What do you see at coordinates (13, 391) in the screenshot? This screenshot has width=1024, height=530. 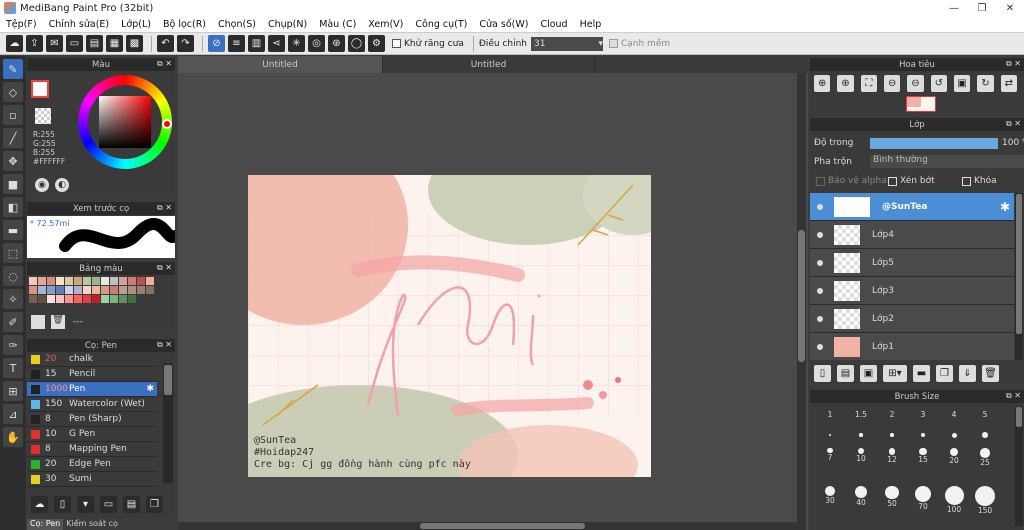 I see `divide-tool-icon: ⊞` at bounding box center [13, 391].